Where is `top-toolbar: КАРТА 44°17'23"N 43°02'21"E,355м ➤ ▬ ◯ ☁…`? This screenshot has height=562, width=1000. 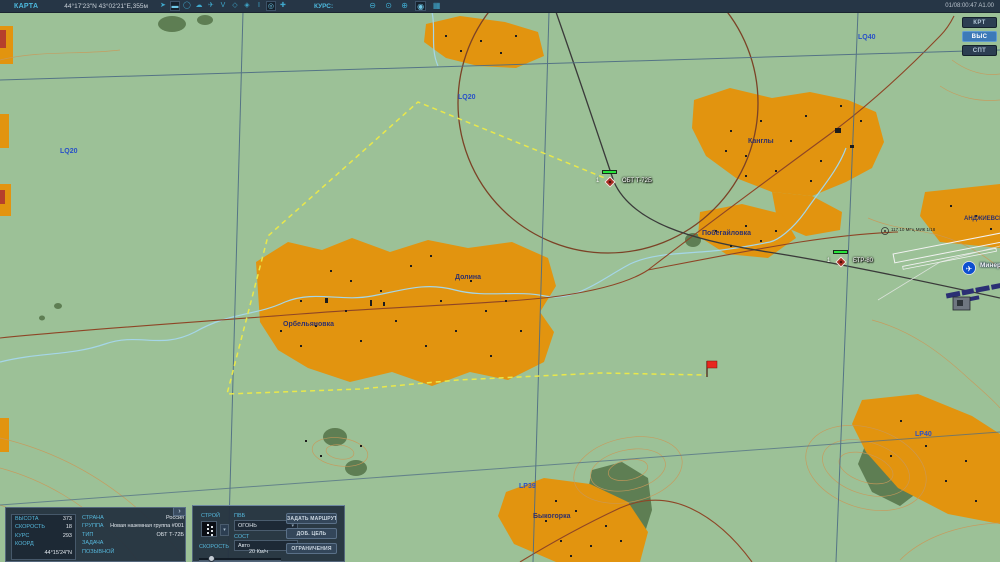 top-toolbar: КАРТА 44°17'23"N 43°02'21"E,355м ➤ ▬ ◯ ☁… is located at coordinates (500, 6).